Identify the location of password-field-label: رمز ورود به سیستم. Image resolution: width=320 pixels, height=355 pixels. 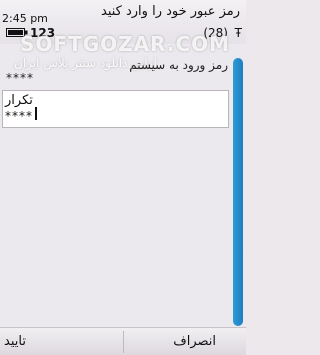
(178, 65).